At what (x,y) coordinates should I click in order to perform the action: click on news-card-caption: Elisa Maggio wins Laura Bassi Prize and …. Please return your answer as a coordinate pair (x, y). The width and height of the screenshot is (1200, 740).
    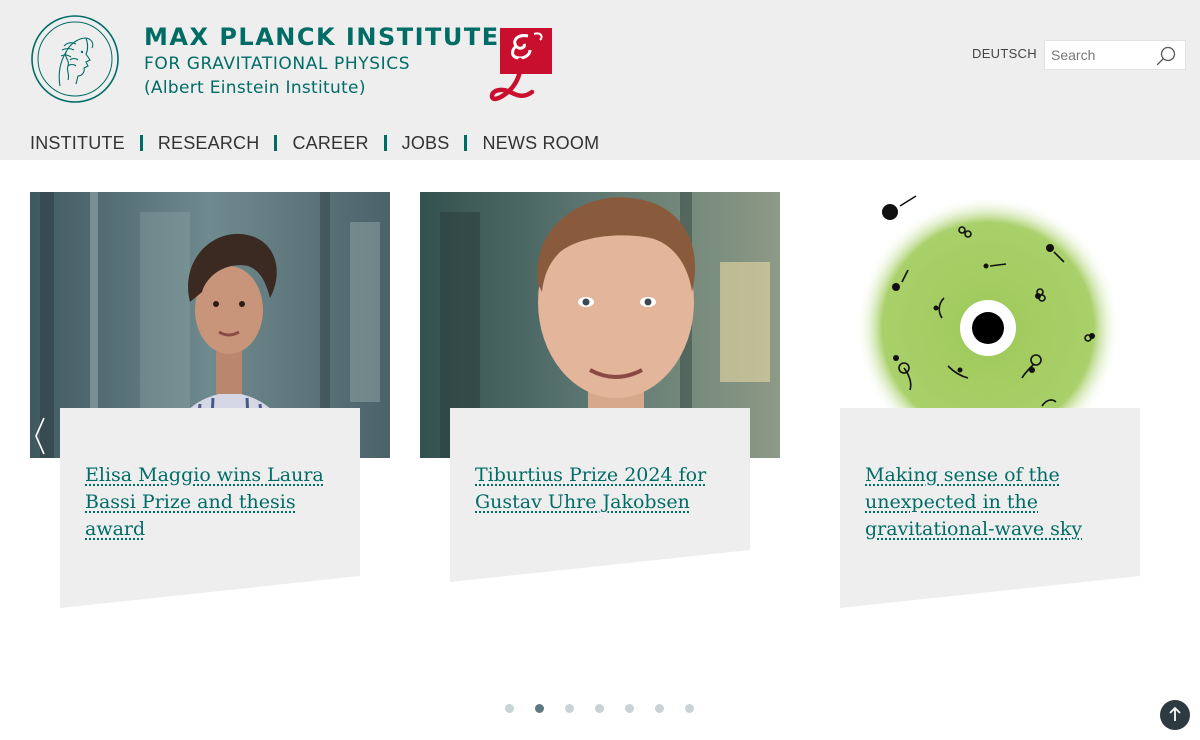
    Looking at the image, I should click on (210, 508).